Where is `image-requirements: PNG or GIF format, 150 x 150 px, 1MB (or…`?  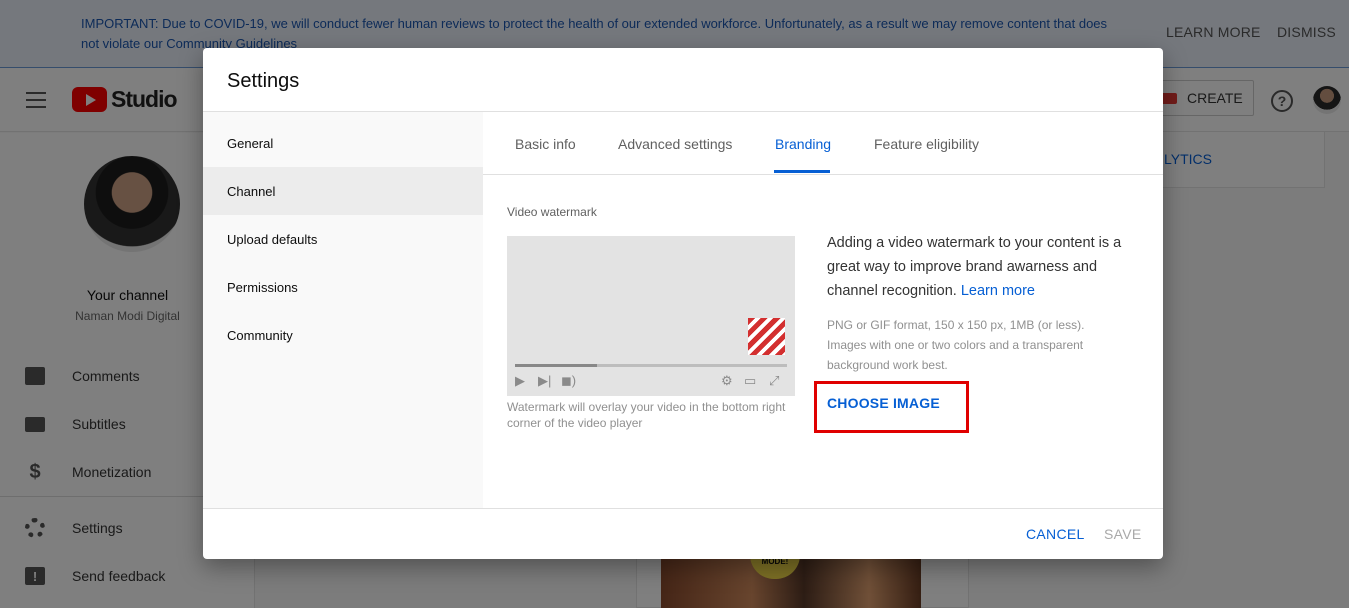
image-requirements: PNG or GIF format, 150 x 150 px, 1MB (or… is located at coordinates (956, 345).